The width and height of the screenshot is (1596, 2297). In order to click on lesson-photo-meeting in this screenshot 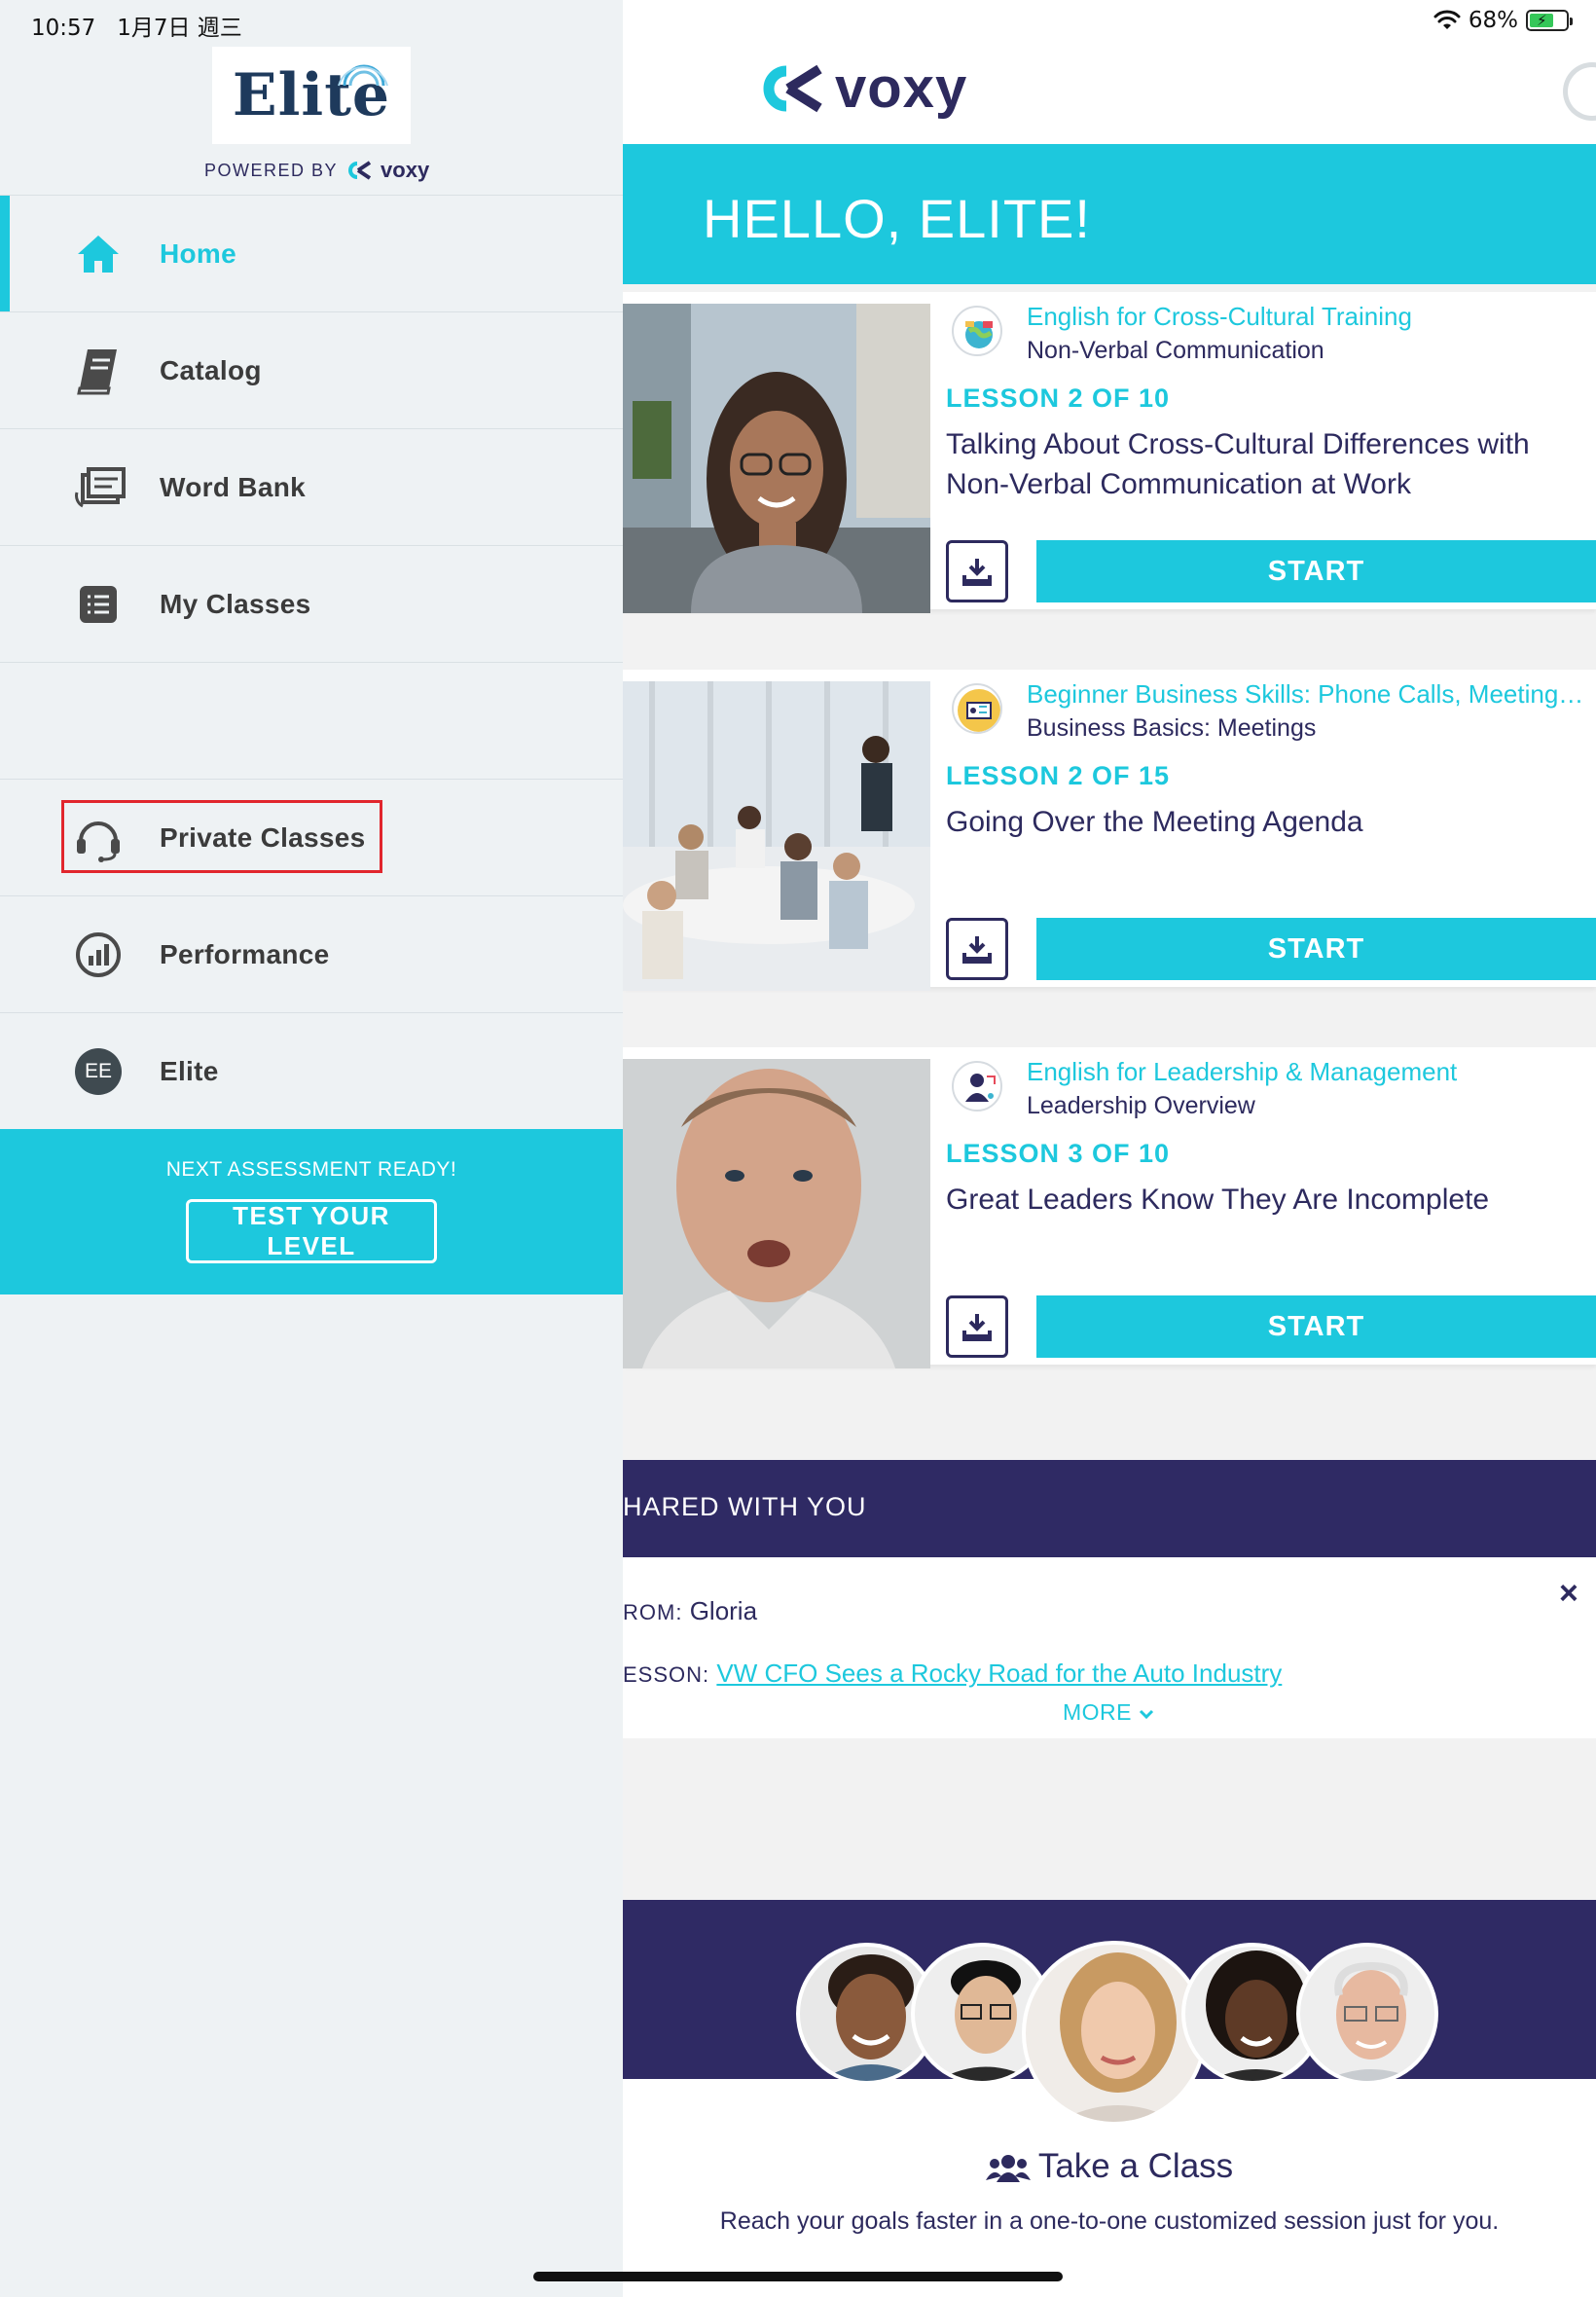, I will do `click(776, 836)`.